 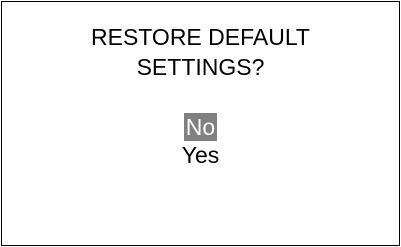 I want to click on option-no: No, so click(x=200, y=127).